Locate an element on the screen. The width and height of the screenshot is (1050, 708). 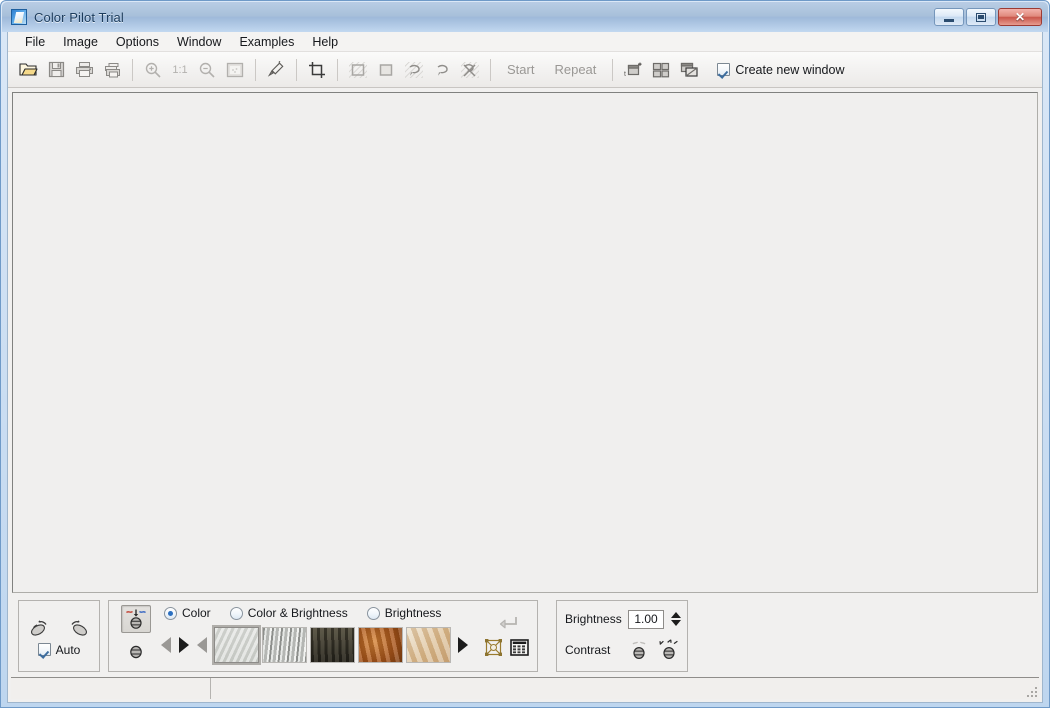
menu-image: Image is located at coordinates (80, 42).